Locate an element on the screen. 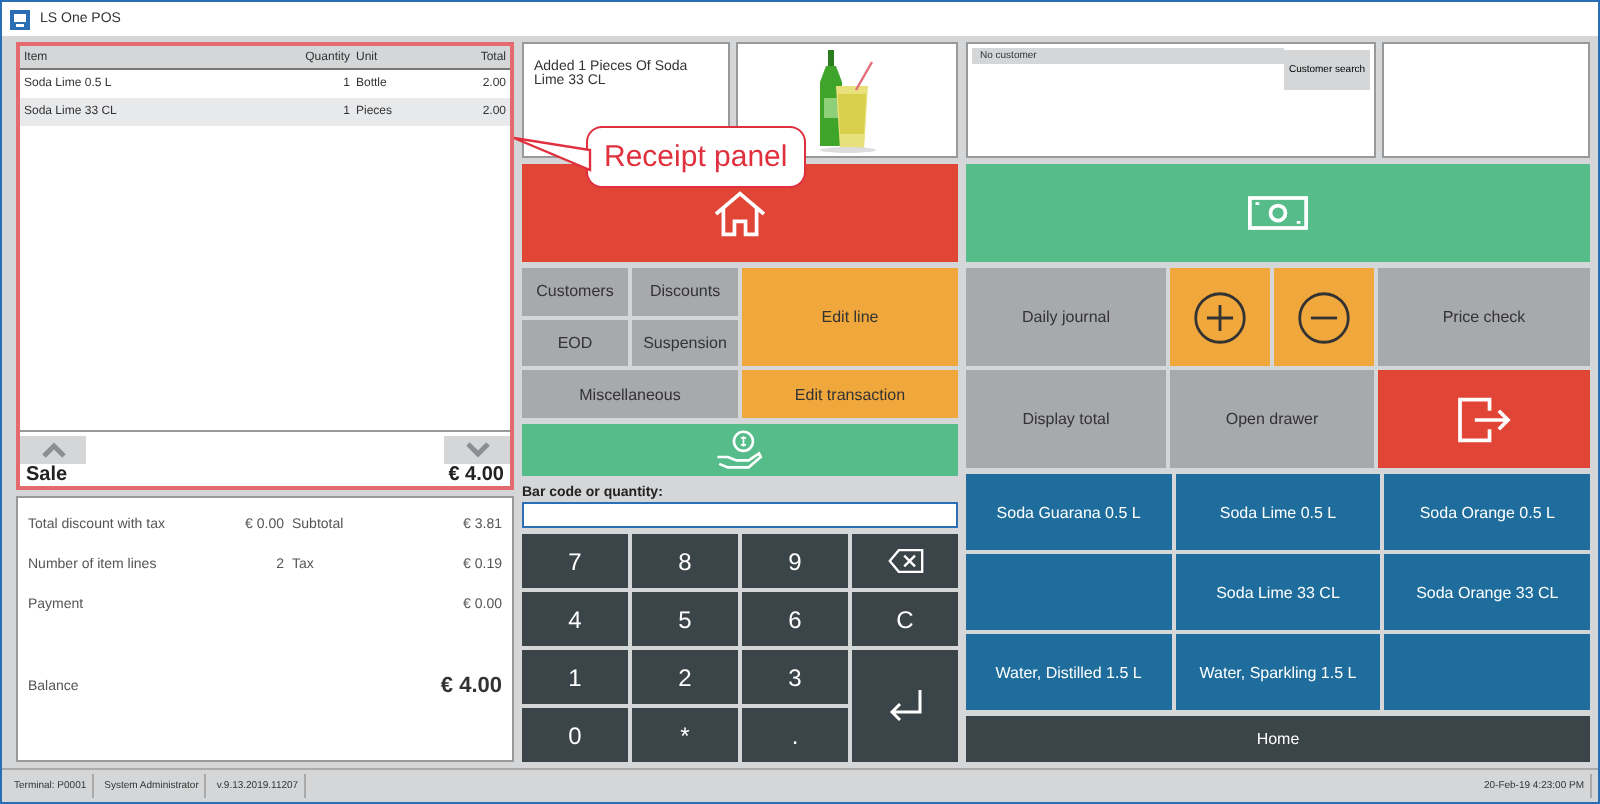 This screenshot has width=1600, height=804. sale-total: € 4.00 is located at coordinates (476, 475).